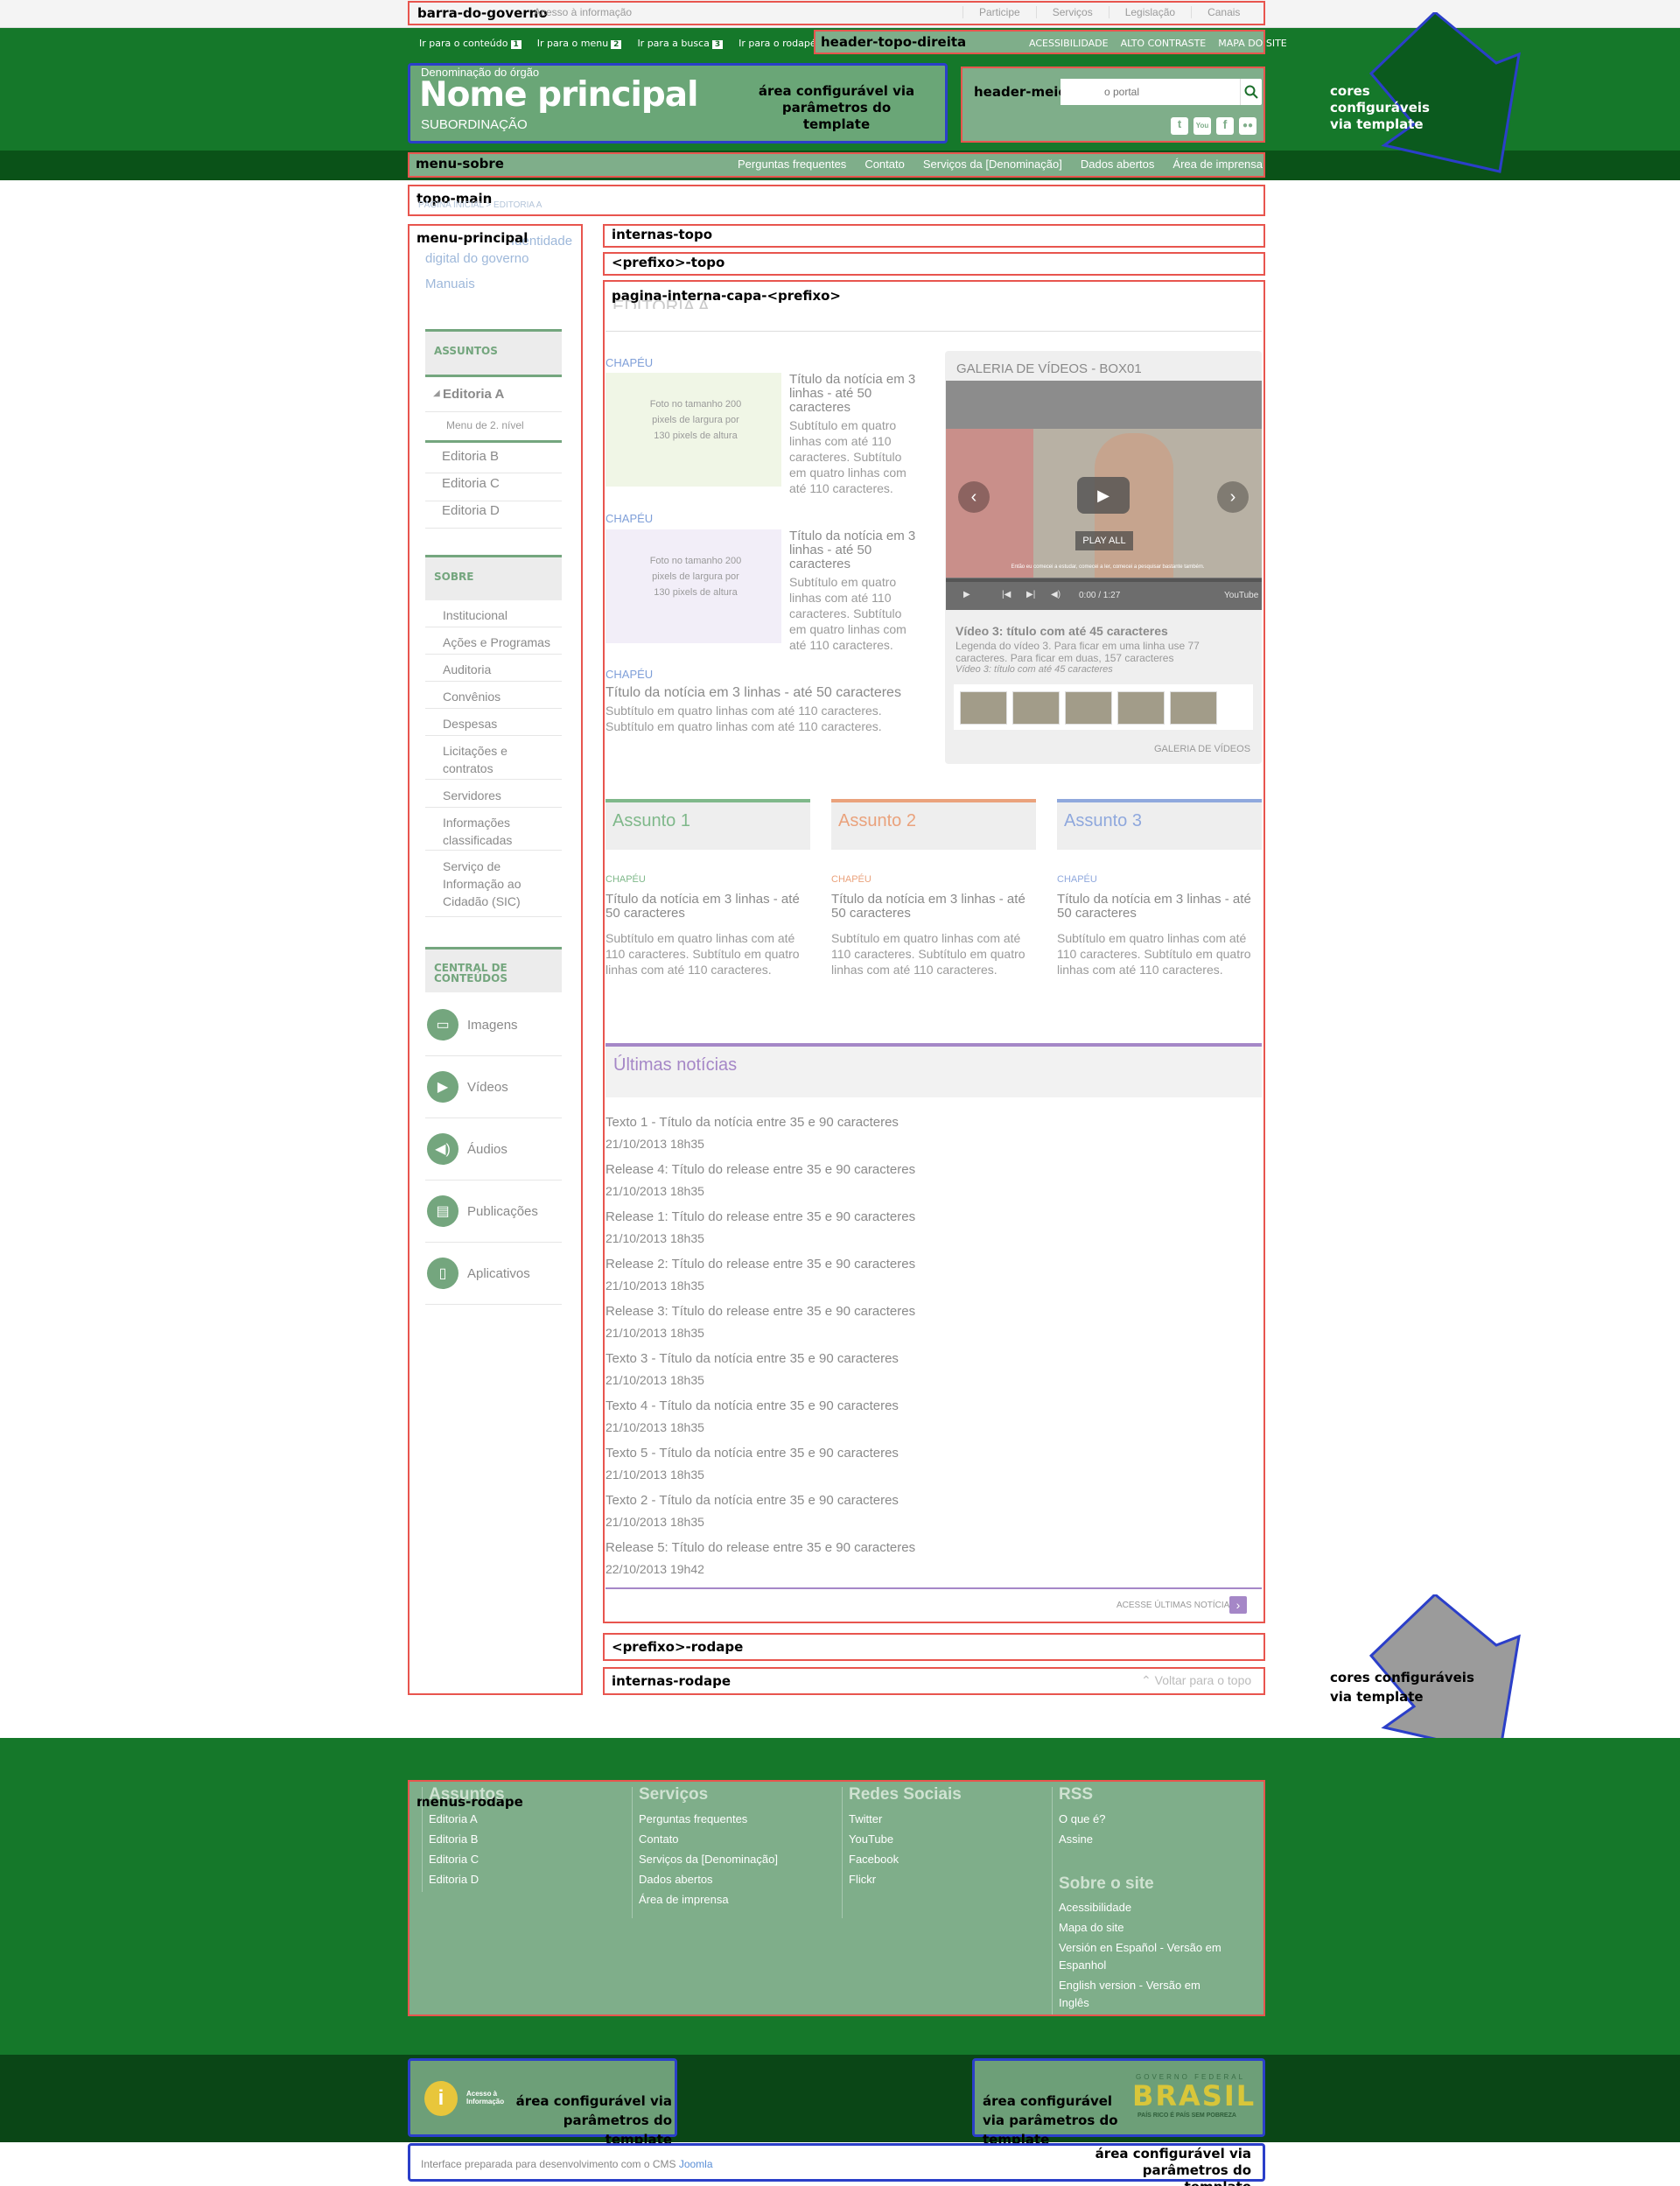 The height and width of the screenshot is (2186, 1680). Describe the element at coordinates (1149, 12) in the screenshot. I see `legislacao-link: Legislação` at that location.